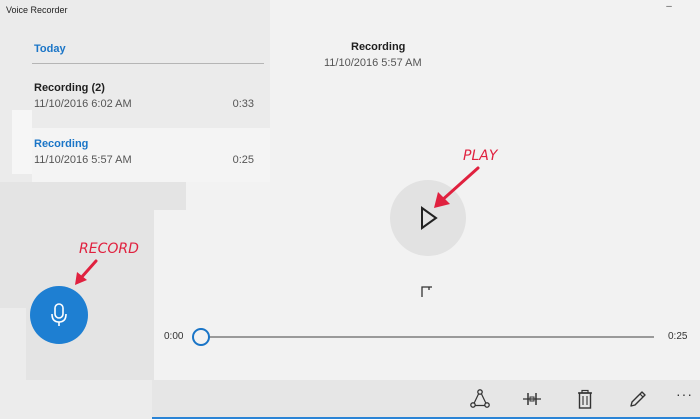  I want to click on command-bar, so click(426, 399).